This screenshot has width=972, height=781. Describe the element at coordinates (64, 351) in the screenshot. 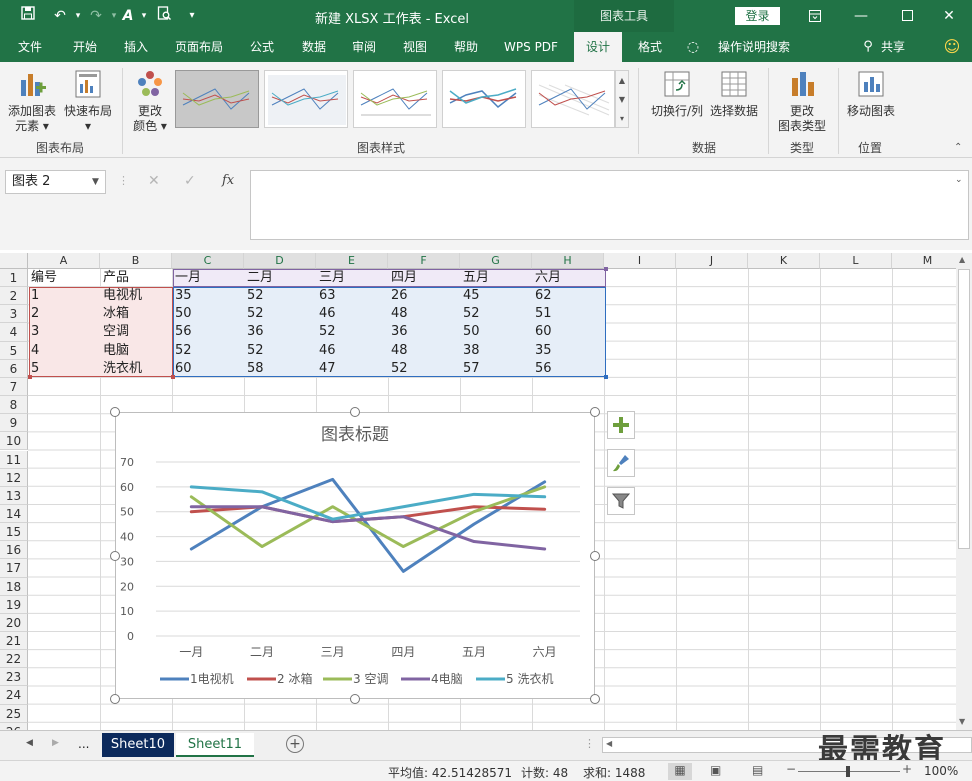

I see `table-cell: 4` at that location.